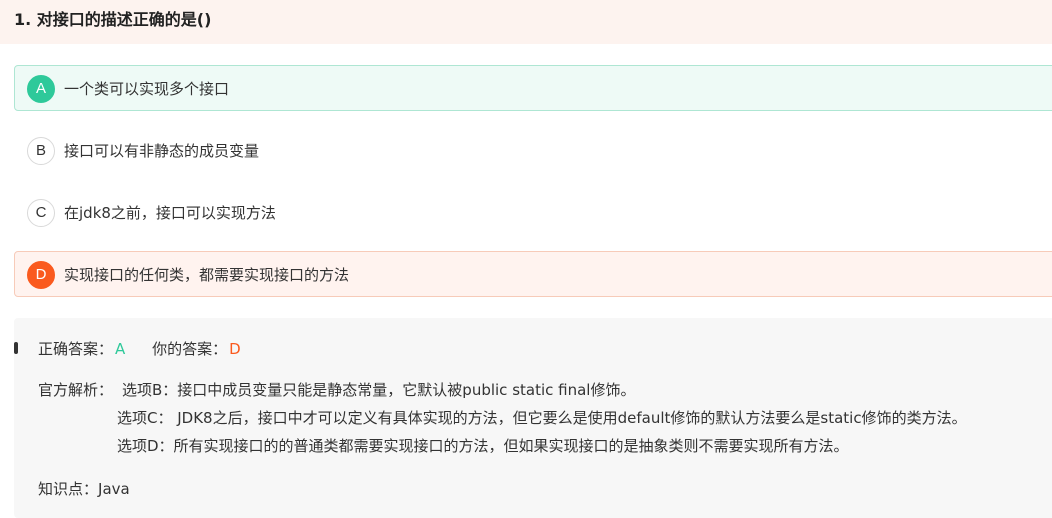 Image resolution: width=1052 pixels, height=518 pixels. I want to click on your-answer-value: D, so click(235, 349).